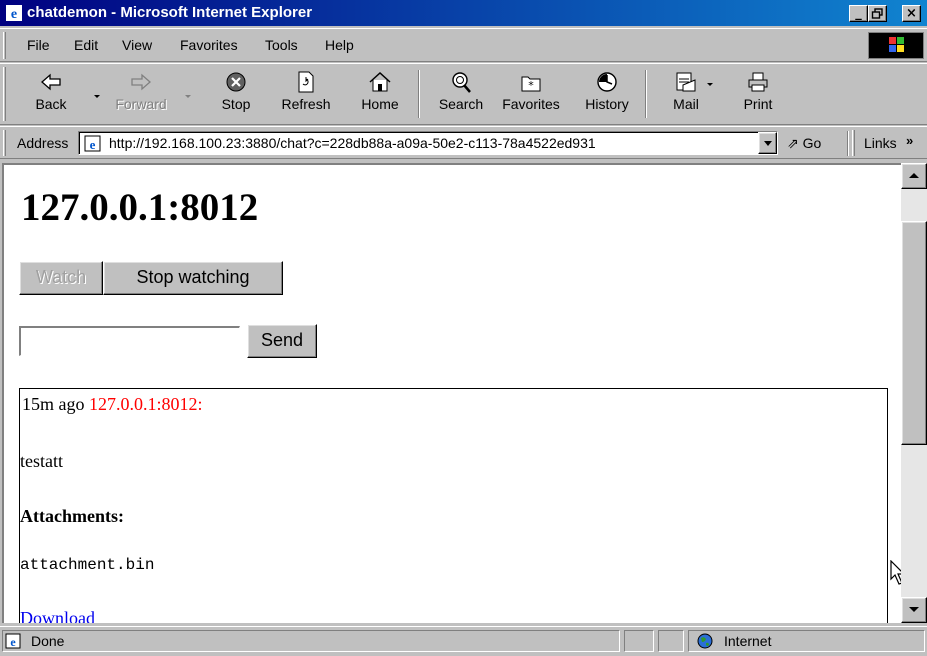 This screenshot has width=927, height=656. Describe the element at coordinates (140, 207) in the screenshot. I see `page-title: 127.0.0.1:8012` at that location.